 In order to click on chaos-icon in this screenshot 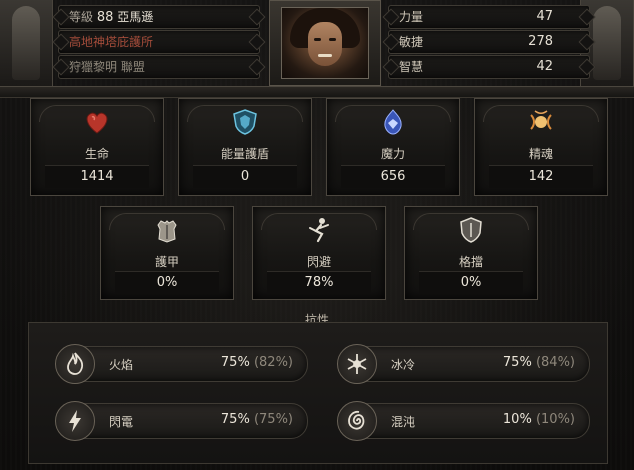, I will do `click(357, 421)`.